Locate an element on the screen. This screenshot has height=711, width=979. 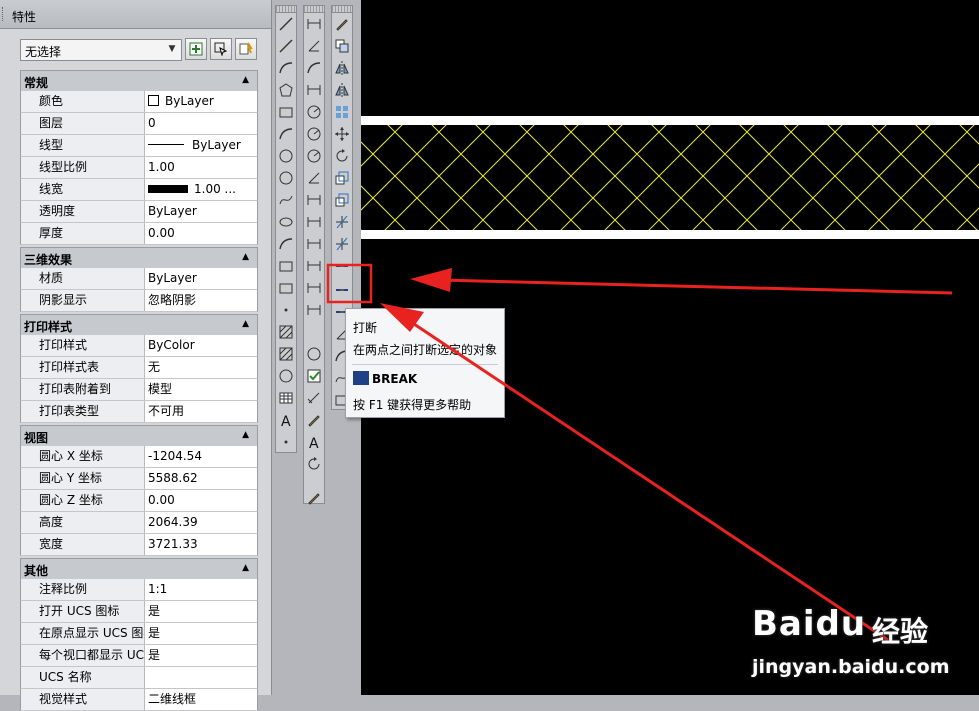
dimension-edit-button is located at coordinates (314, 420).